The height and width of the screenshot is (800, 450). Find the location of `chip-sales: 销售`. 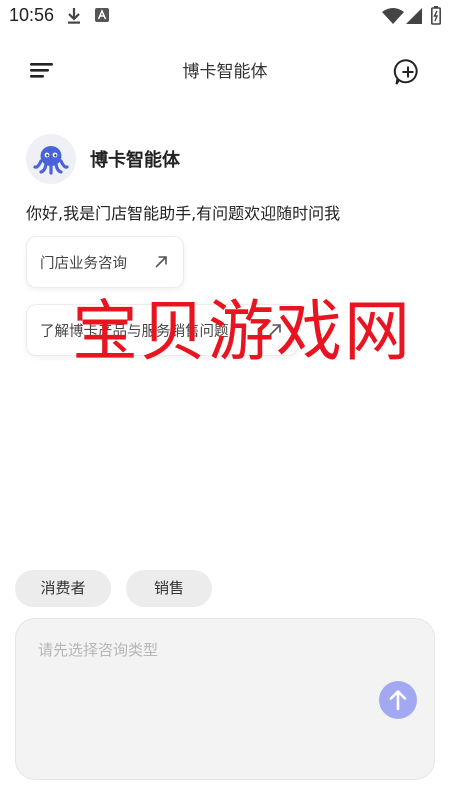

chip-sales: 销售 is located at coordinates (169, 588).